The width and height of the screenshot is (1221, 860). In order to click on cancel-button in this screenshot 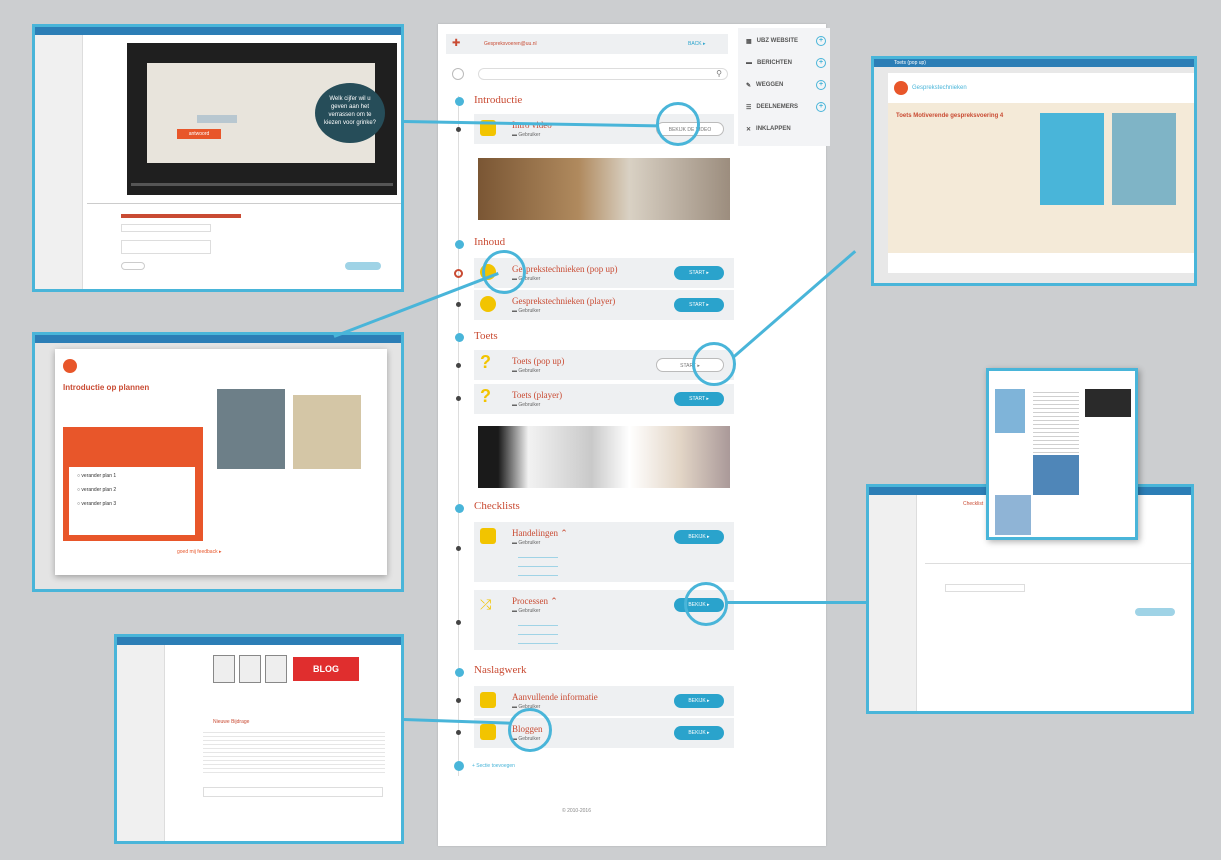, I will do `click(133, 266)`.